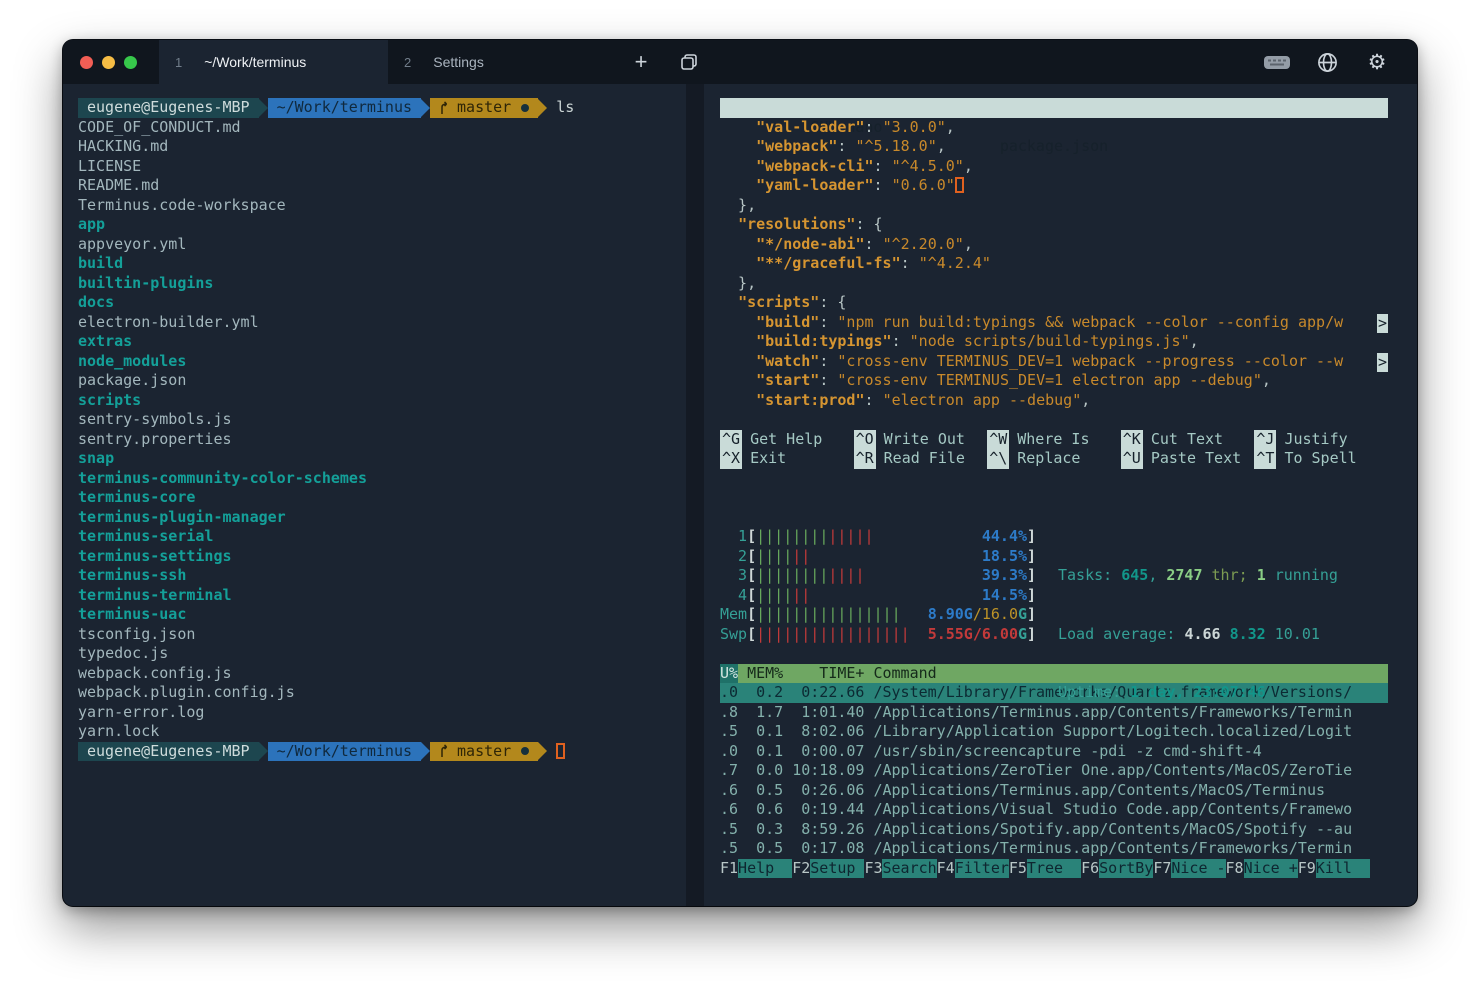 Image resolution: width=1480 pixels, height=987 pixels. I want to click on column-time: TIME+, so click(823, 674).